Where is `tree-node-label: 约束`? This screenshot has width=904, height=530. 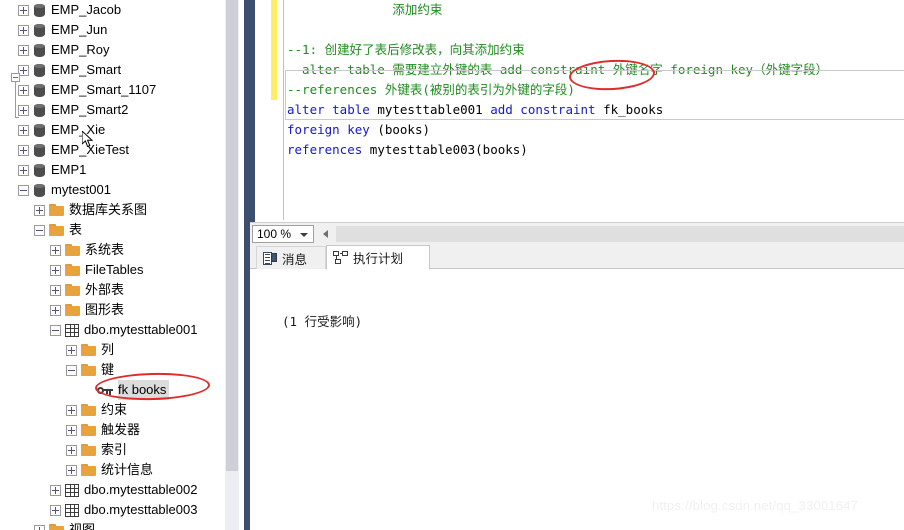
tree-node-label: 约束 is located at coordinates (114, 409).